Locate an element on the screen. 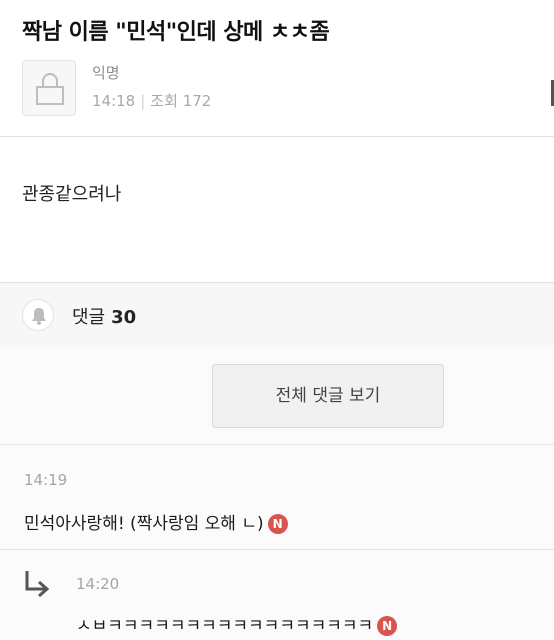  comment-body: ㅅㅂㅋㅋㅋㅋㅋㅋㅋㅋㅋㅋㅋㅋㅋㅋㅋㅋㅋ is located at coordinates (225, 626).